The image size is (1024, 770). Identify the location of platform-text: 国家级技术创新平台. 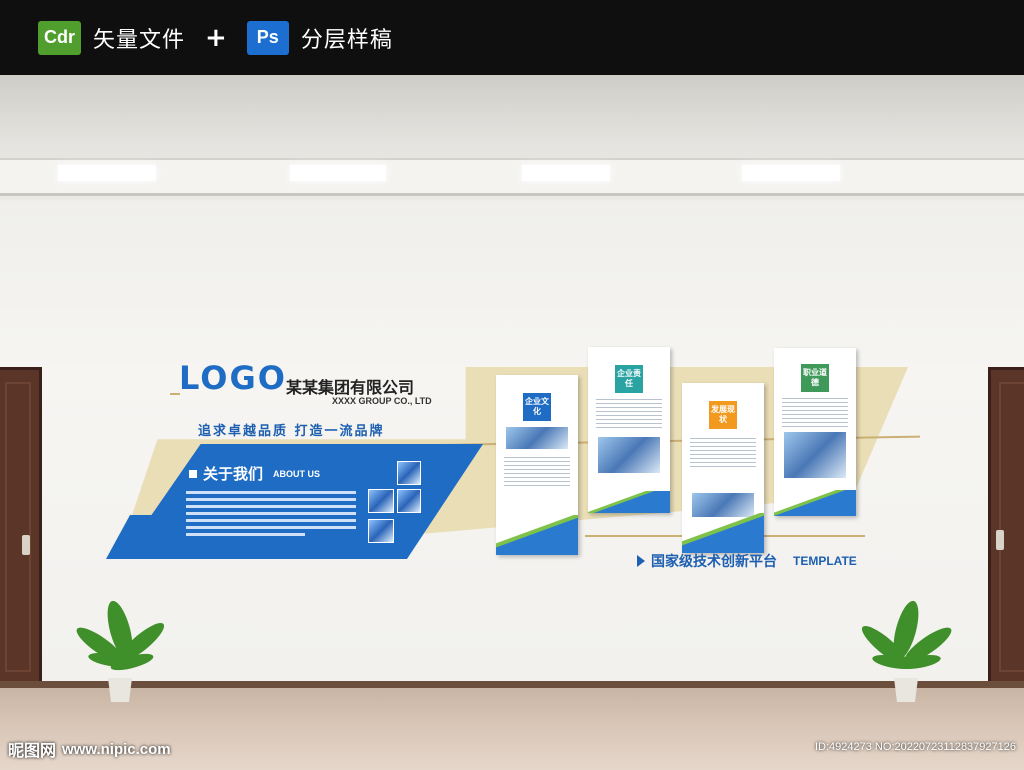
(714, 562).